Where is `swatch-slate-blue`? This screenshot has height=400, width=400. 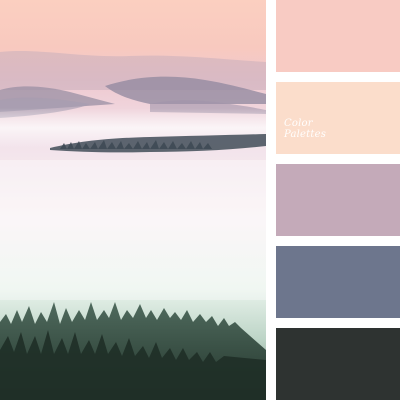
swatch-slate-blue is located at coordinates (338, 282).